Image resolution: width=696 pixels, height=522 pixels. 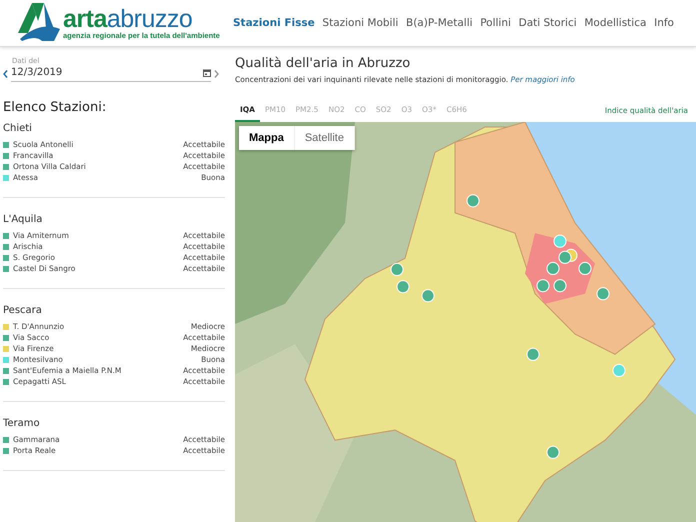 What do you see at coordinates (5, 74) in the screenshot?
I see `previous-icon` at bounding box center [5, 74].